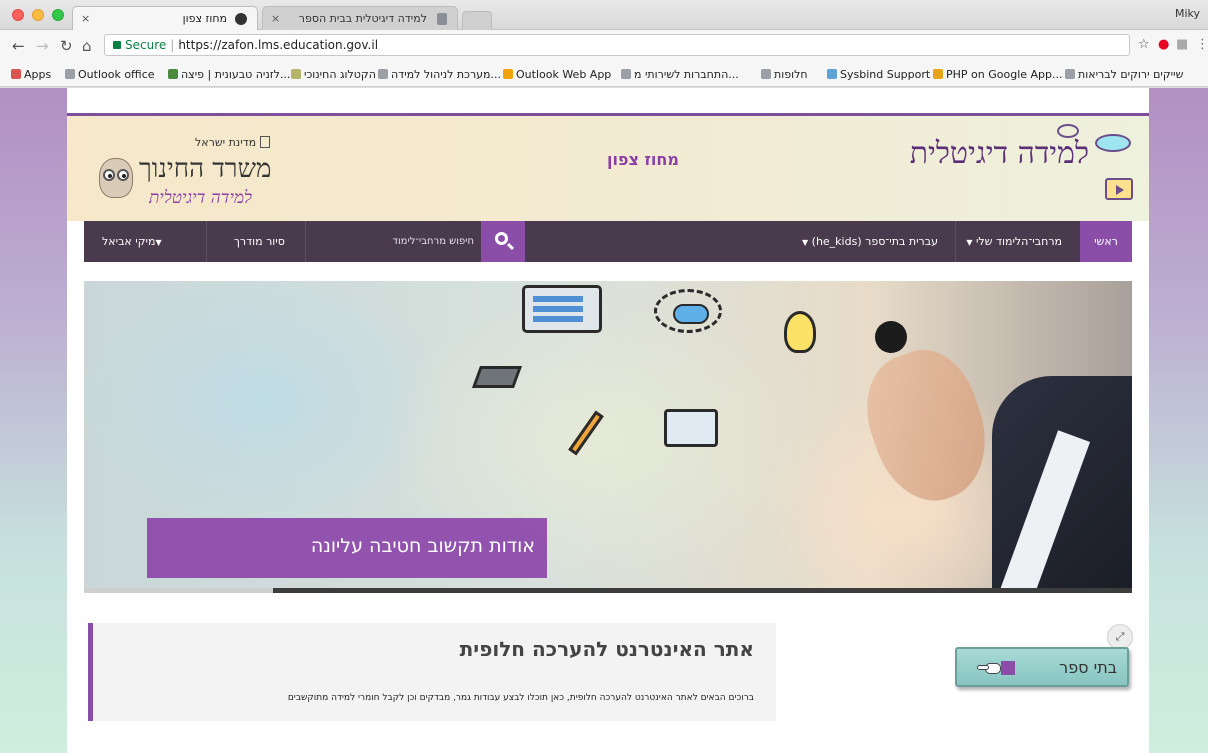 Image resolution: width=1208 pixels, height=753 pixels. What do you see at coordinates (116, 178) in the screenshot?
I see `owl-icon` at bounding box center [116, 178].